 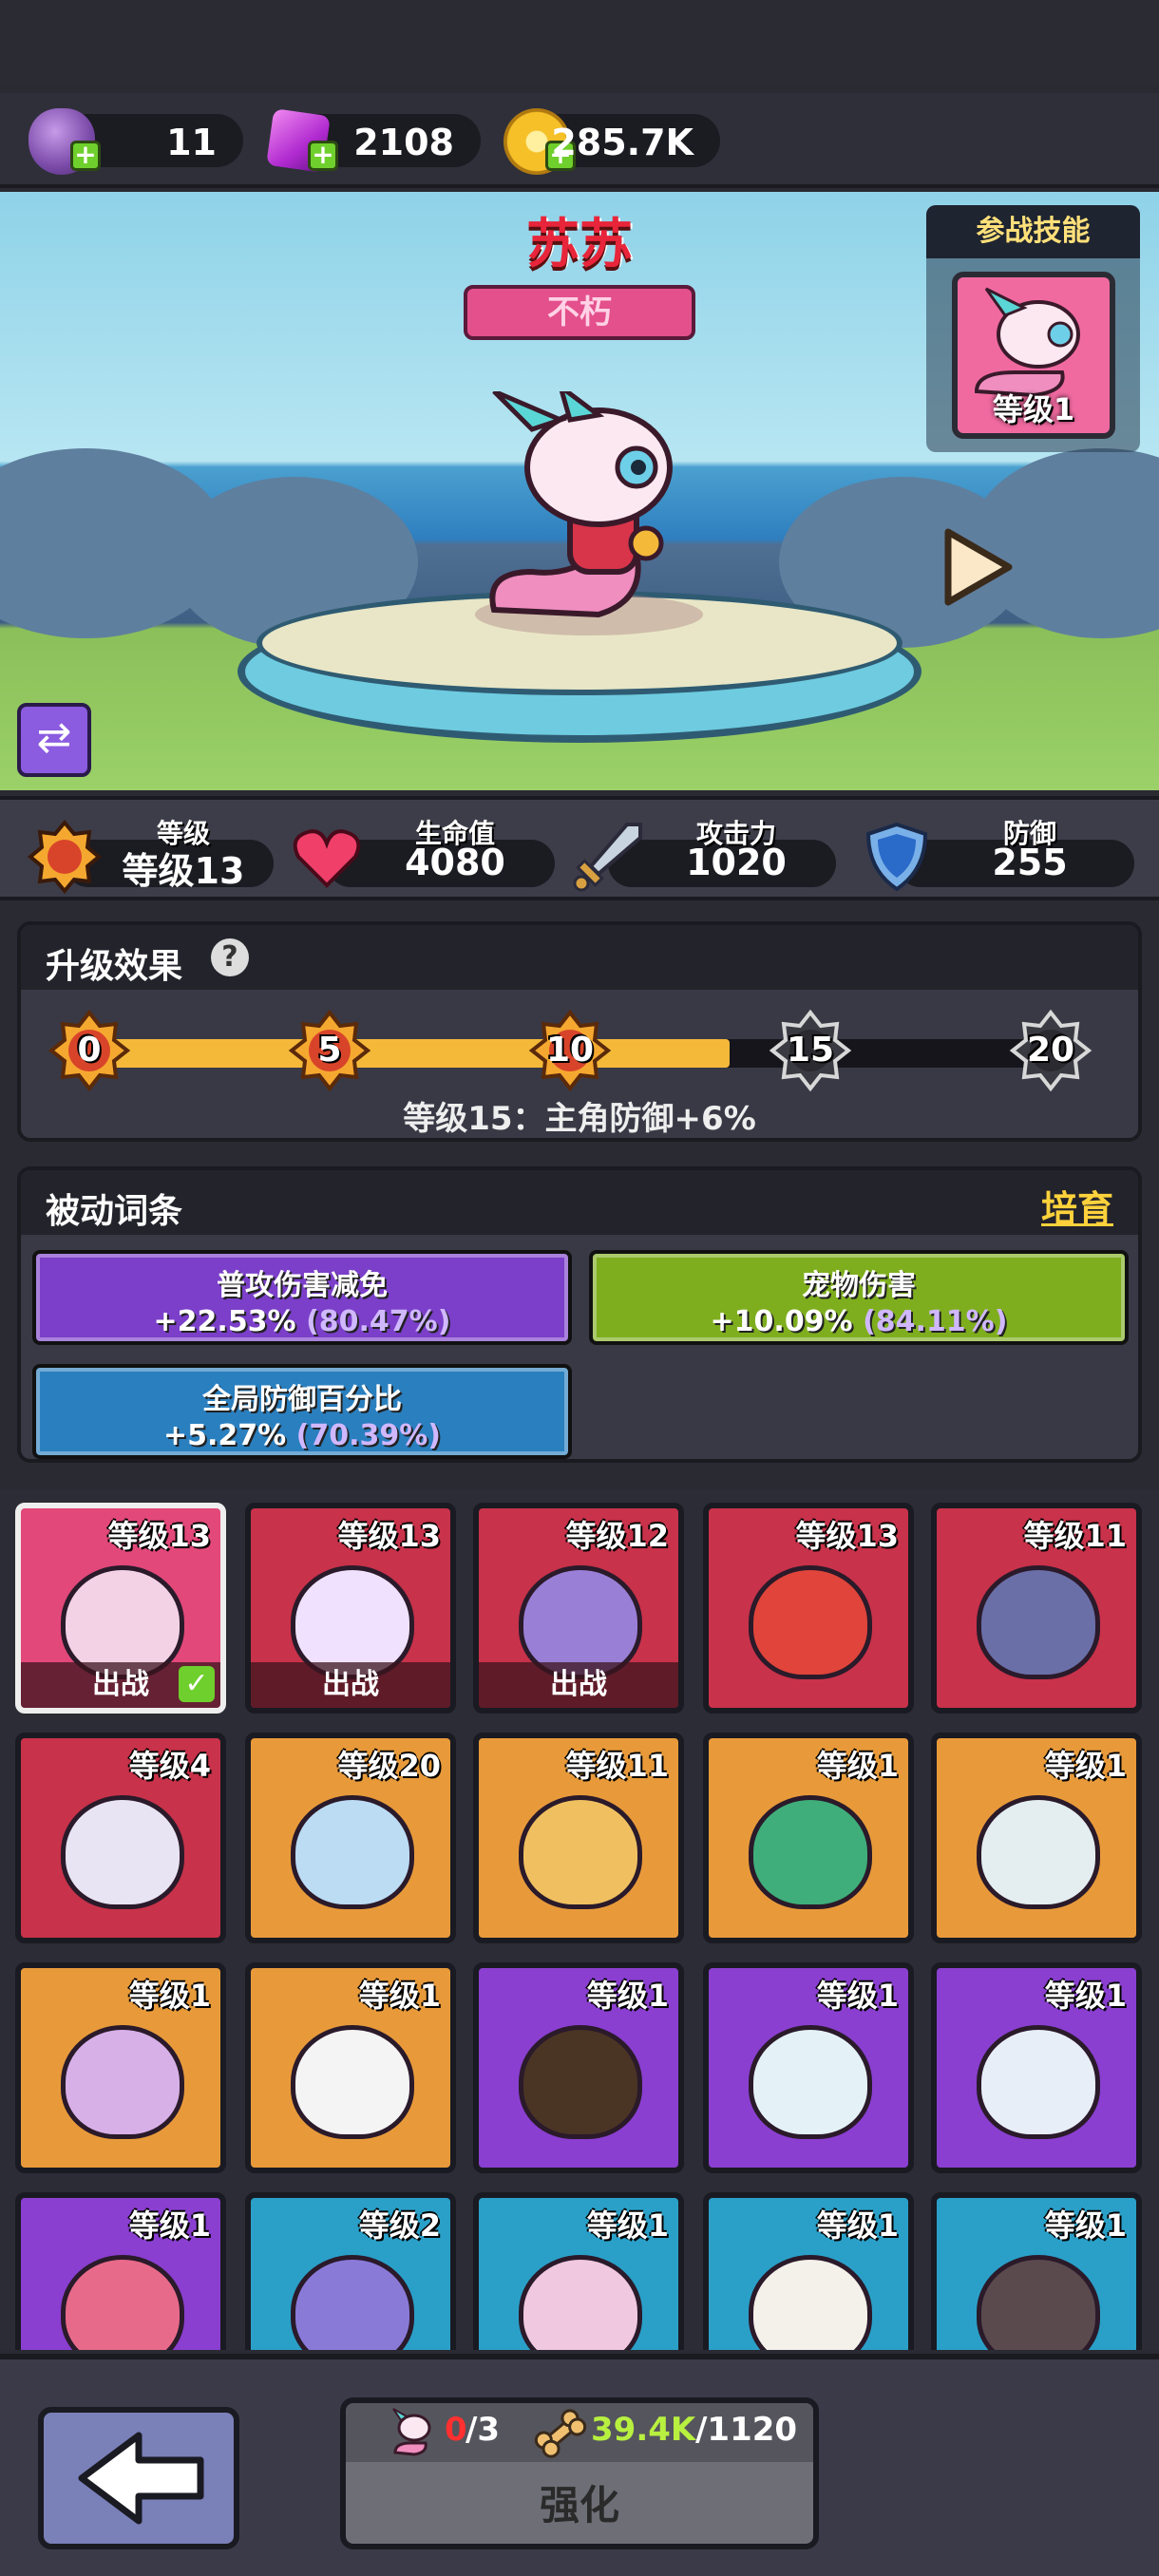 What do you see at coordinates (579, 2473) in the screenshot?
I see `upgrade-button: 0 /3 39.4K /1120 强化` at bounding box center [579, 2473].